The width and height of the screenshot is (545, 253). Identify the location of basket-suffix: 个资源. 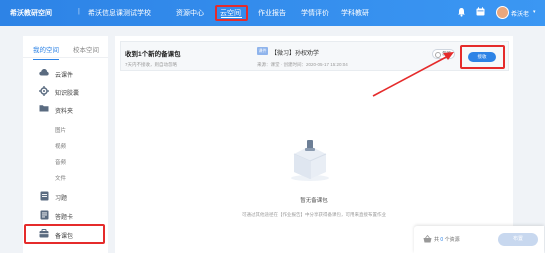
(452, 240).